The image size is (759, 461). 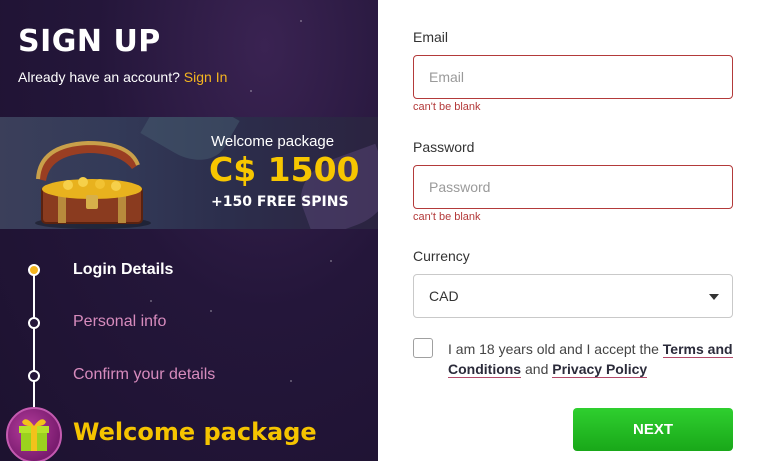 What do you see at coordinates (93, 184) in the screenshot?
I see `treasure-chest-icon` at bounding box center [93, 184].